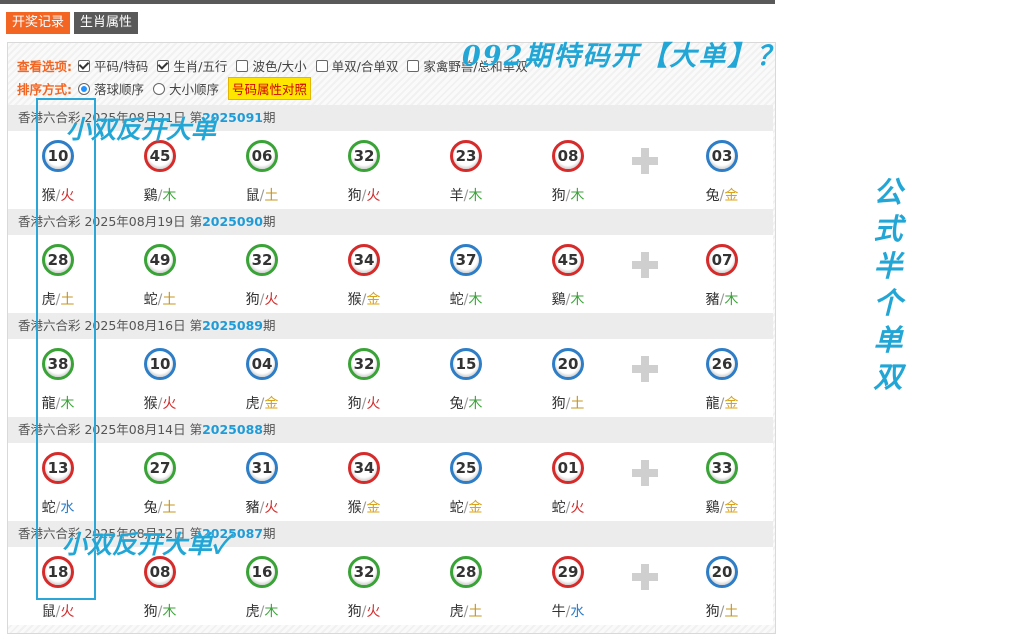 The width and height of the screenshot is (1012, 634). I want to click on issue-number: 2025090, so click(232, 221).